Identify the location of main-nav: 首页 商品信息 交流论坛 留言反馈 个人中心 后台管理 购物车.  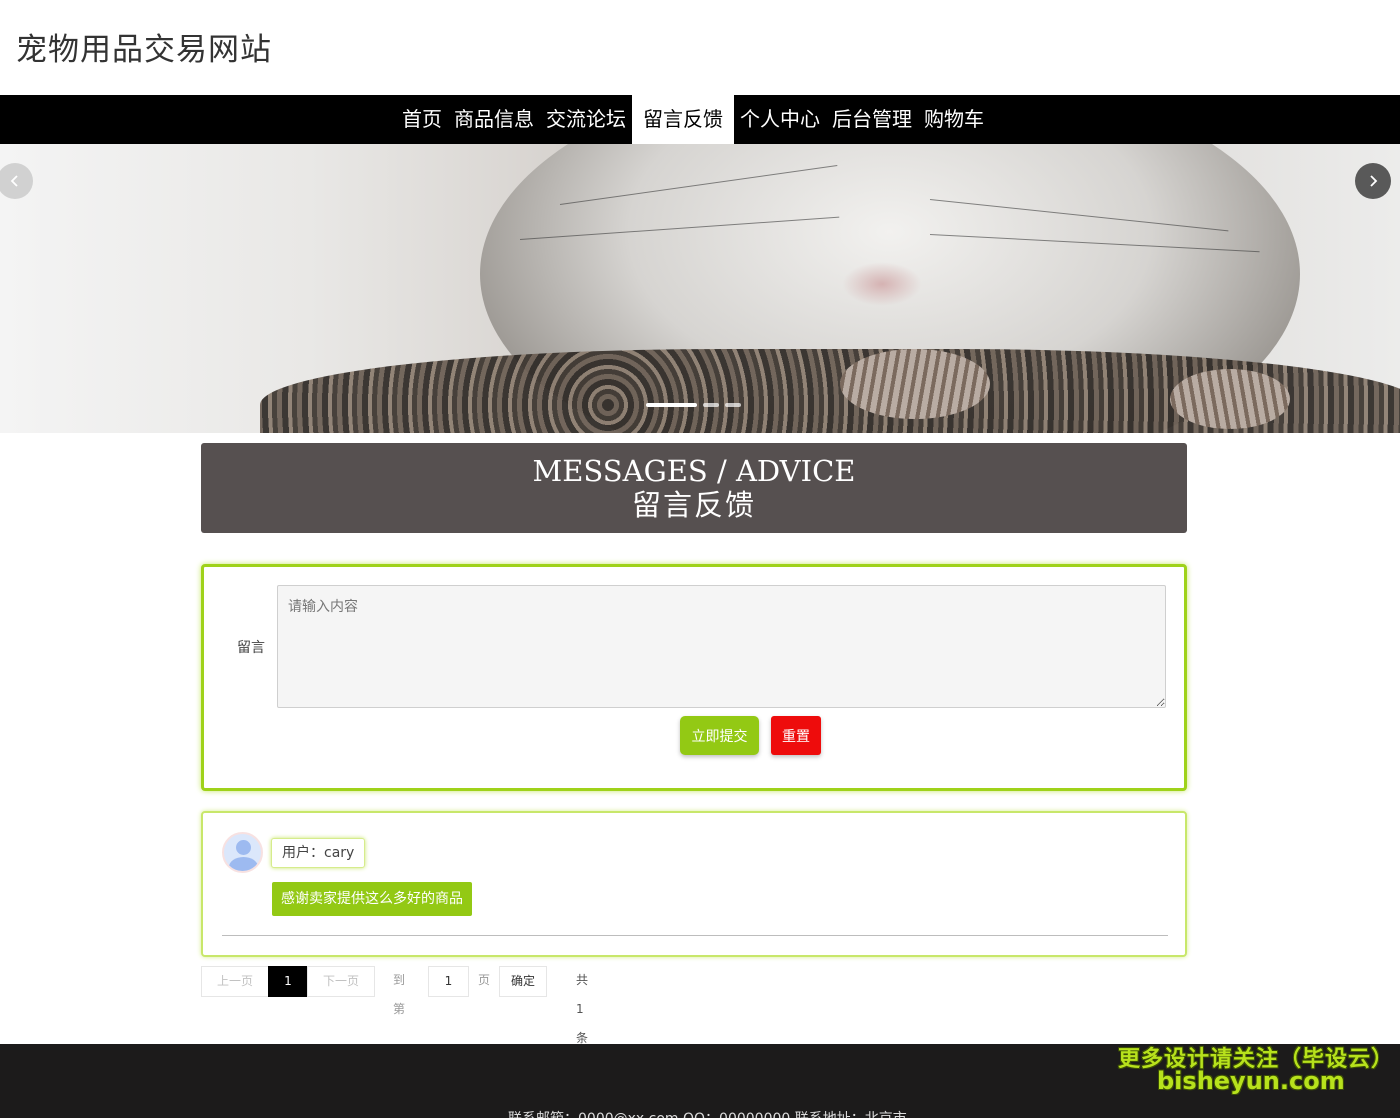
(700, 119).